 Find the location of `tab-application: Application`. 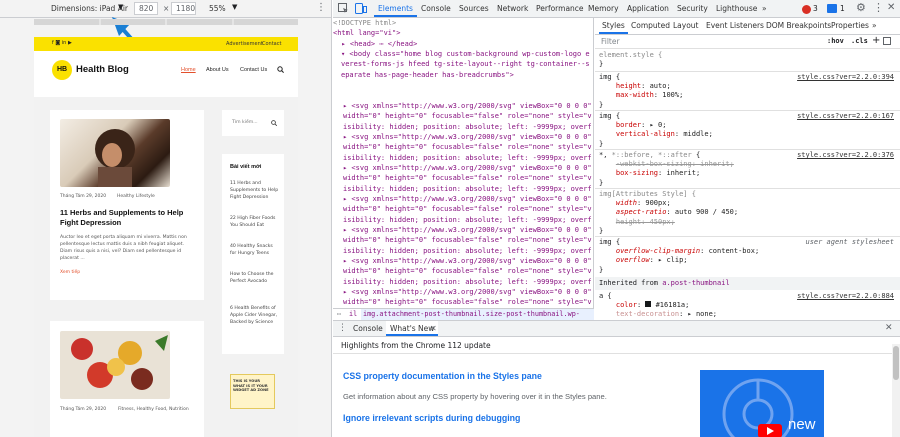

tab-application: Application is located at coordinates (648, 8).